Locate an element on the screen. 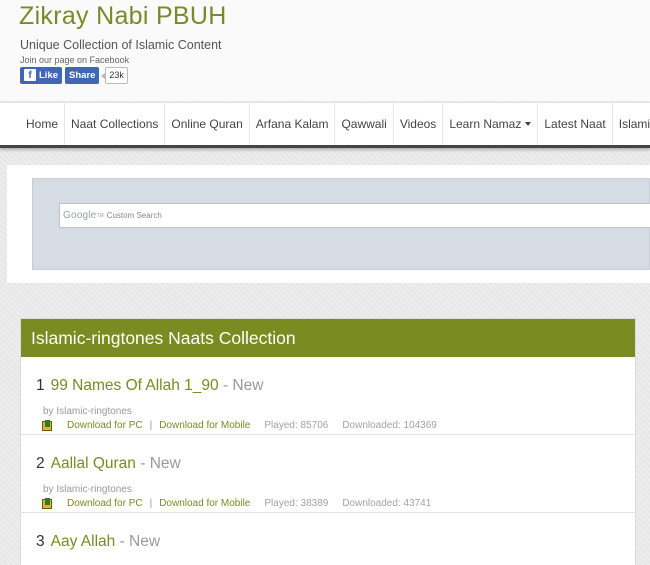  facebook-join-text: Join our page on Facebook is located at coordinates (75, 60).